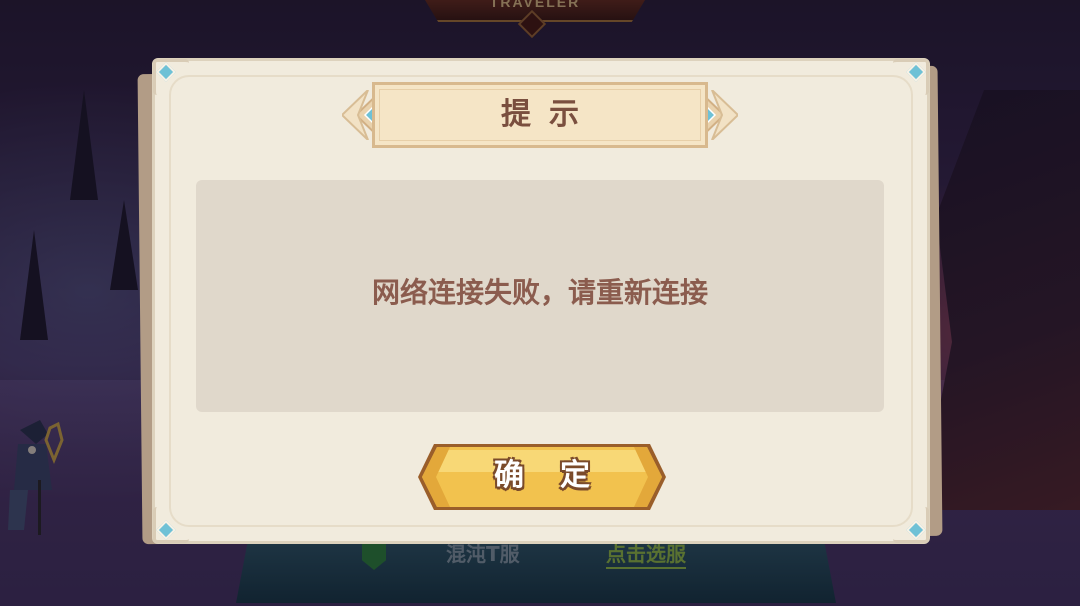  I want to click on confirm-button: 确定, so click(542, 477).